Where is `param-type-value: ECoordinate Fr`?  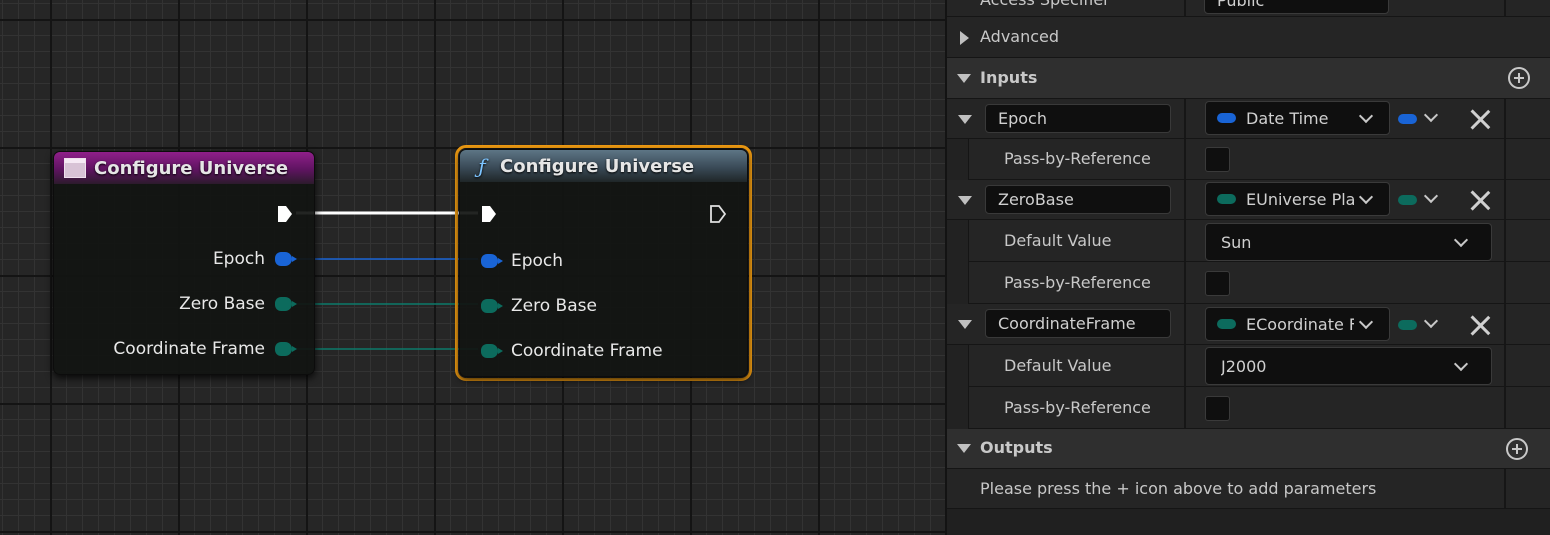 param-type-value: ECoordinate Fr is located at coordinates (1300, 324).